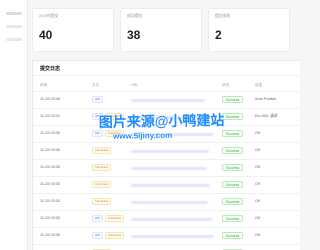 This screenshot has height=250, width=320. I want to click on column-time: 时间, so click(44, 85).